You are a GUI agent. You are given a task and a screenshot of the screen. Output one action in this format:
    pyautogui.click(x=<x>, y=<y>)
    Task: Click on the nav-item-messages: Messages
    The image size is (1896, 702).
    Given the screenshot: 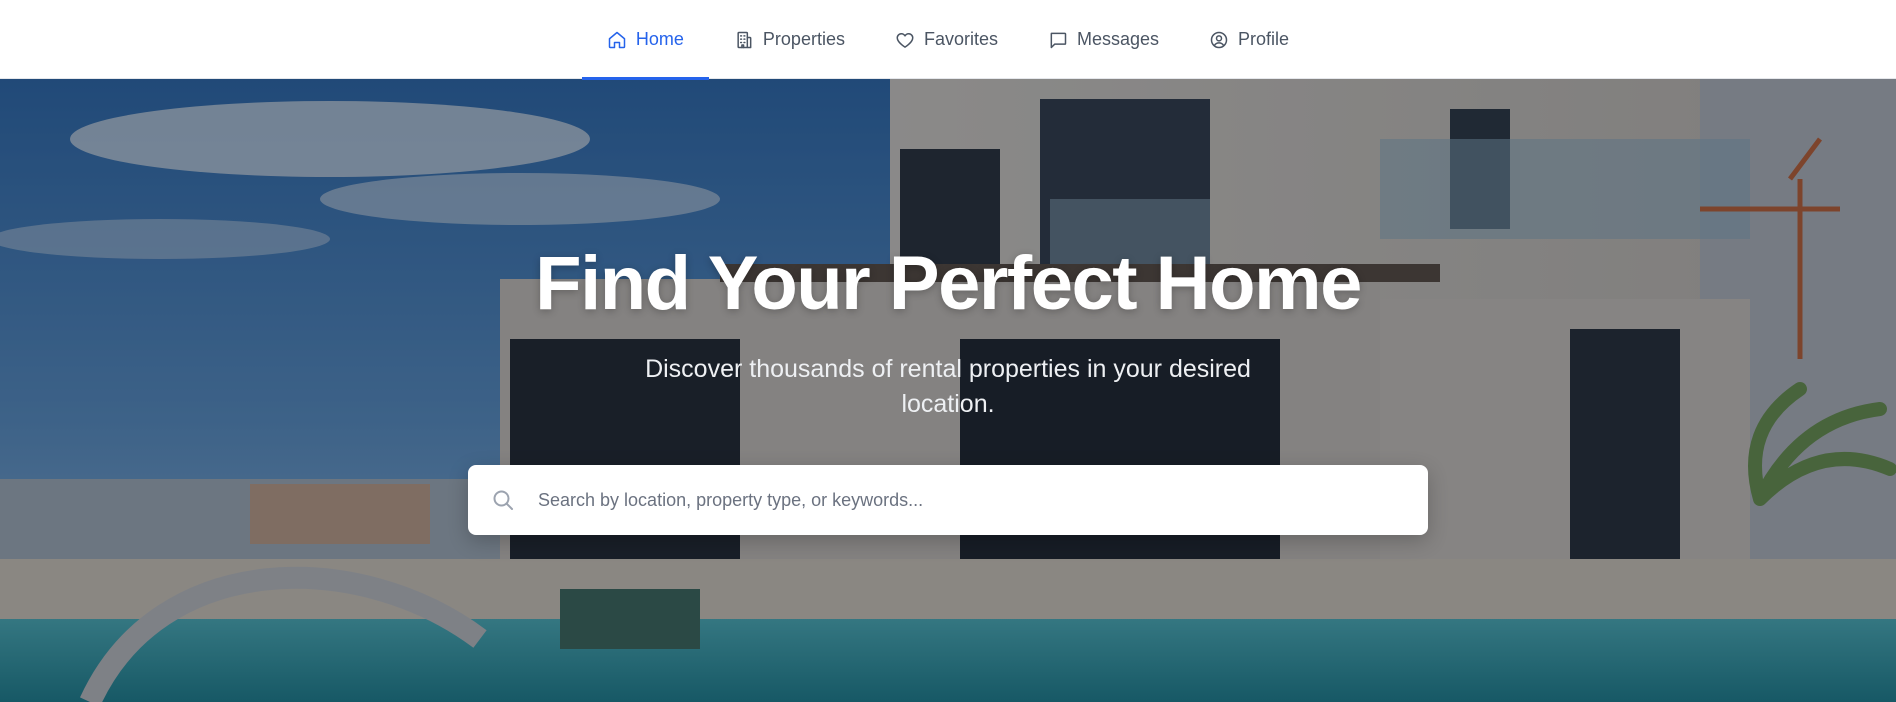 What is the action you would take?
    pyautogui.click(x=1103, y=39)
    